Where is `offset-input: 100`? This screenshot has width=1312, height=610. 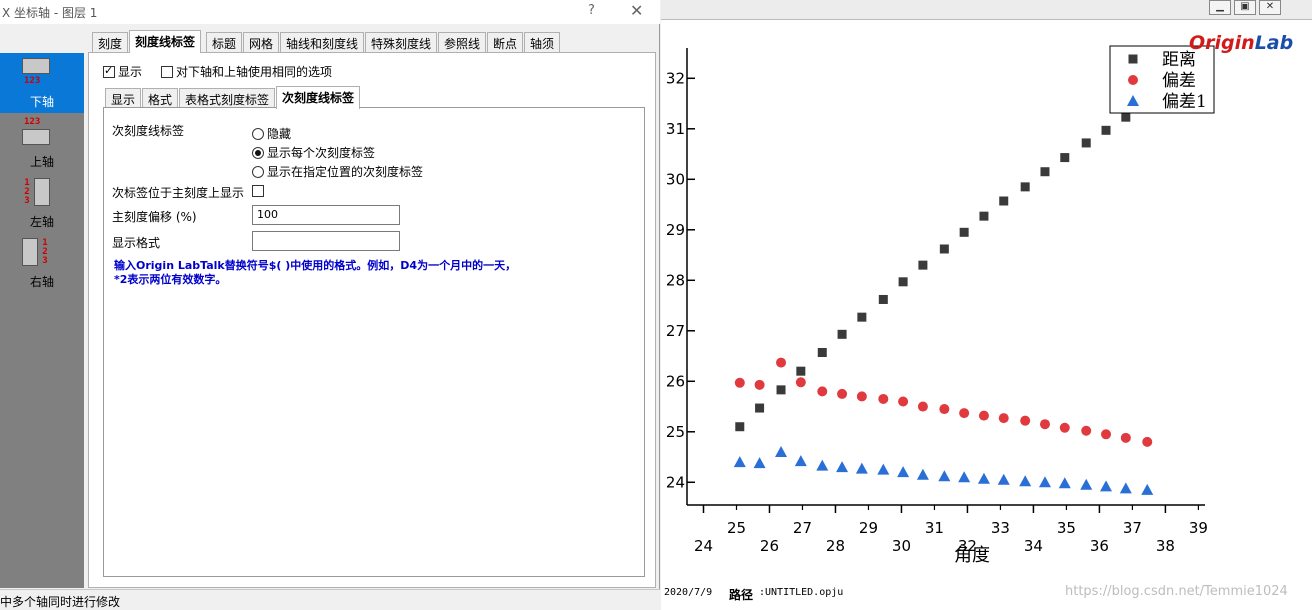
offset-input: 100 is located at coordinates (326, 215).